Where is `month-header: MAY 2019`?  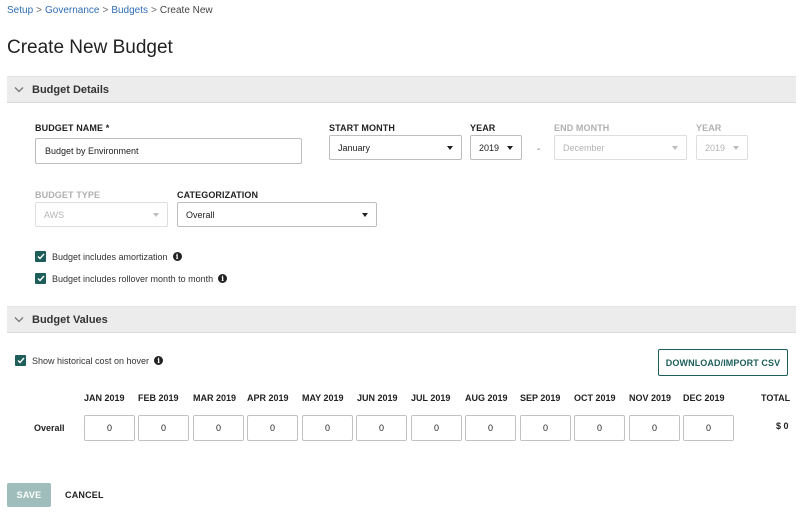
month-header: MAY 2019 is located at coordinates (323, 398).